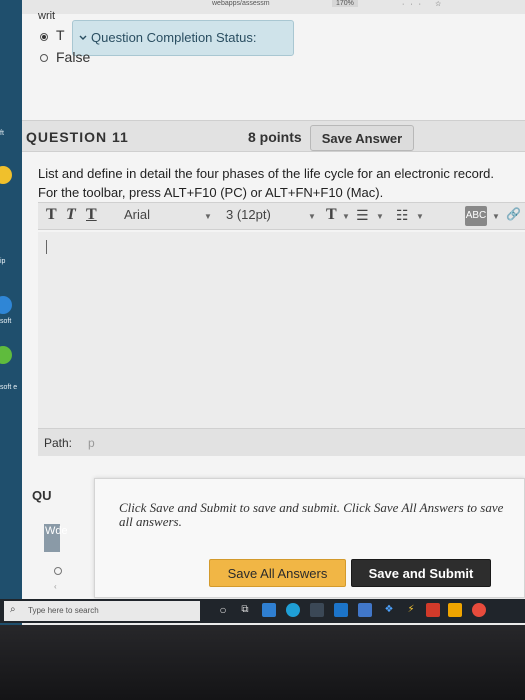 This screenshot has height=700, width=525. I want to click on next-question-radio, so click(58, 571).